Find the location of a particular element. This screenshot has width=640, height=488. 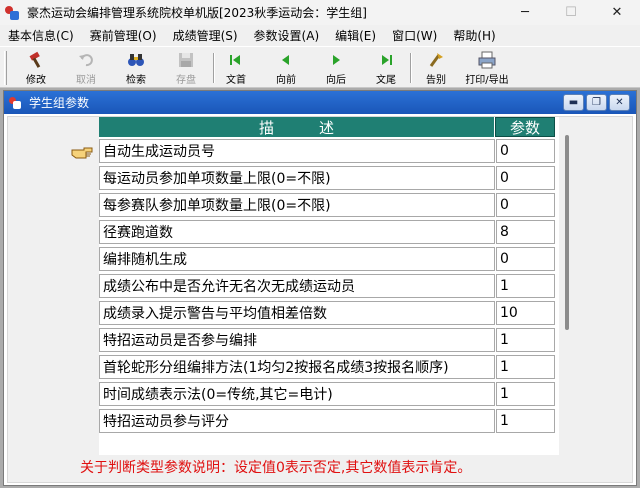

prev-icon is located at coordinates (286, 59).